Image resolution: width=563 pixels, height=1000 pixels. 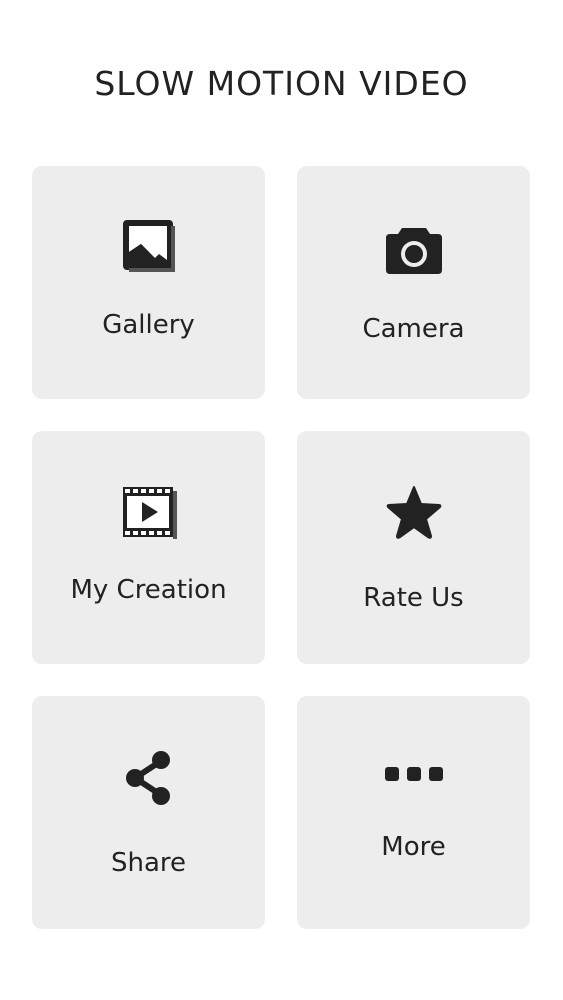 What do you see at coordinates (148, 778) in the screenshot?
I see `share-icon` at bounding box center [148, 778].